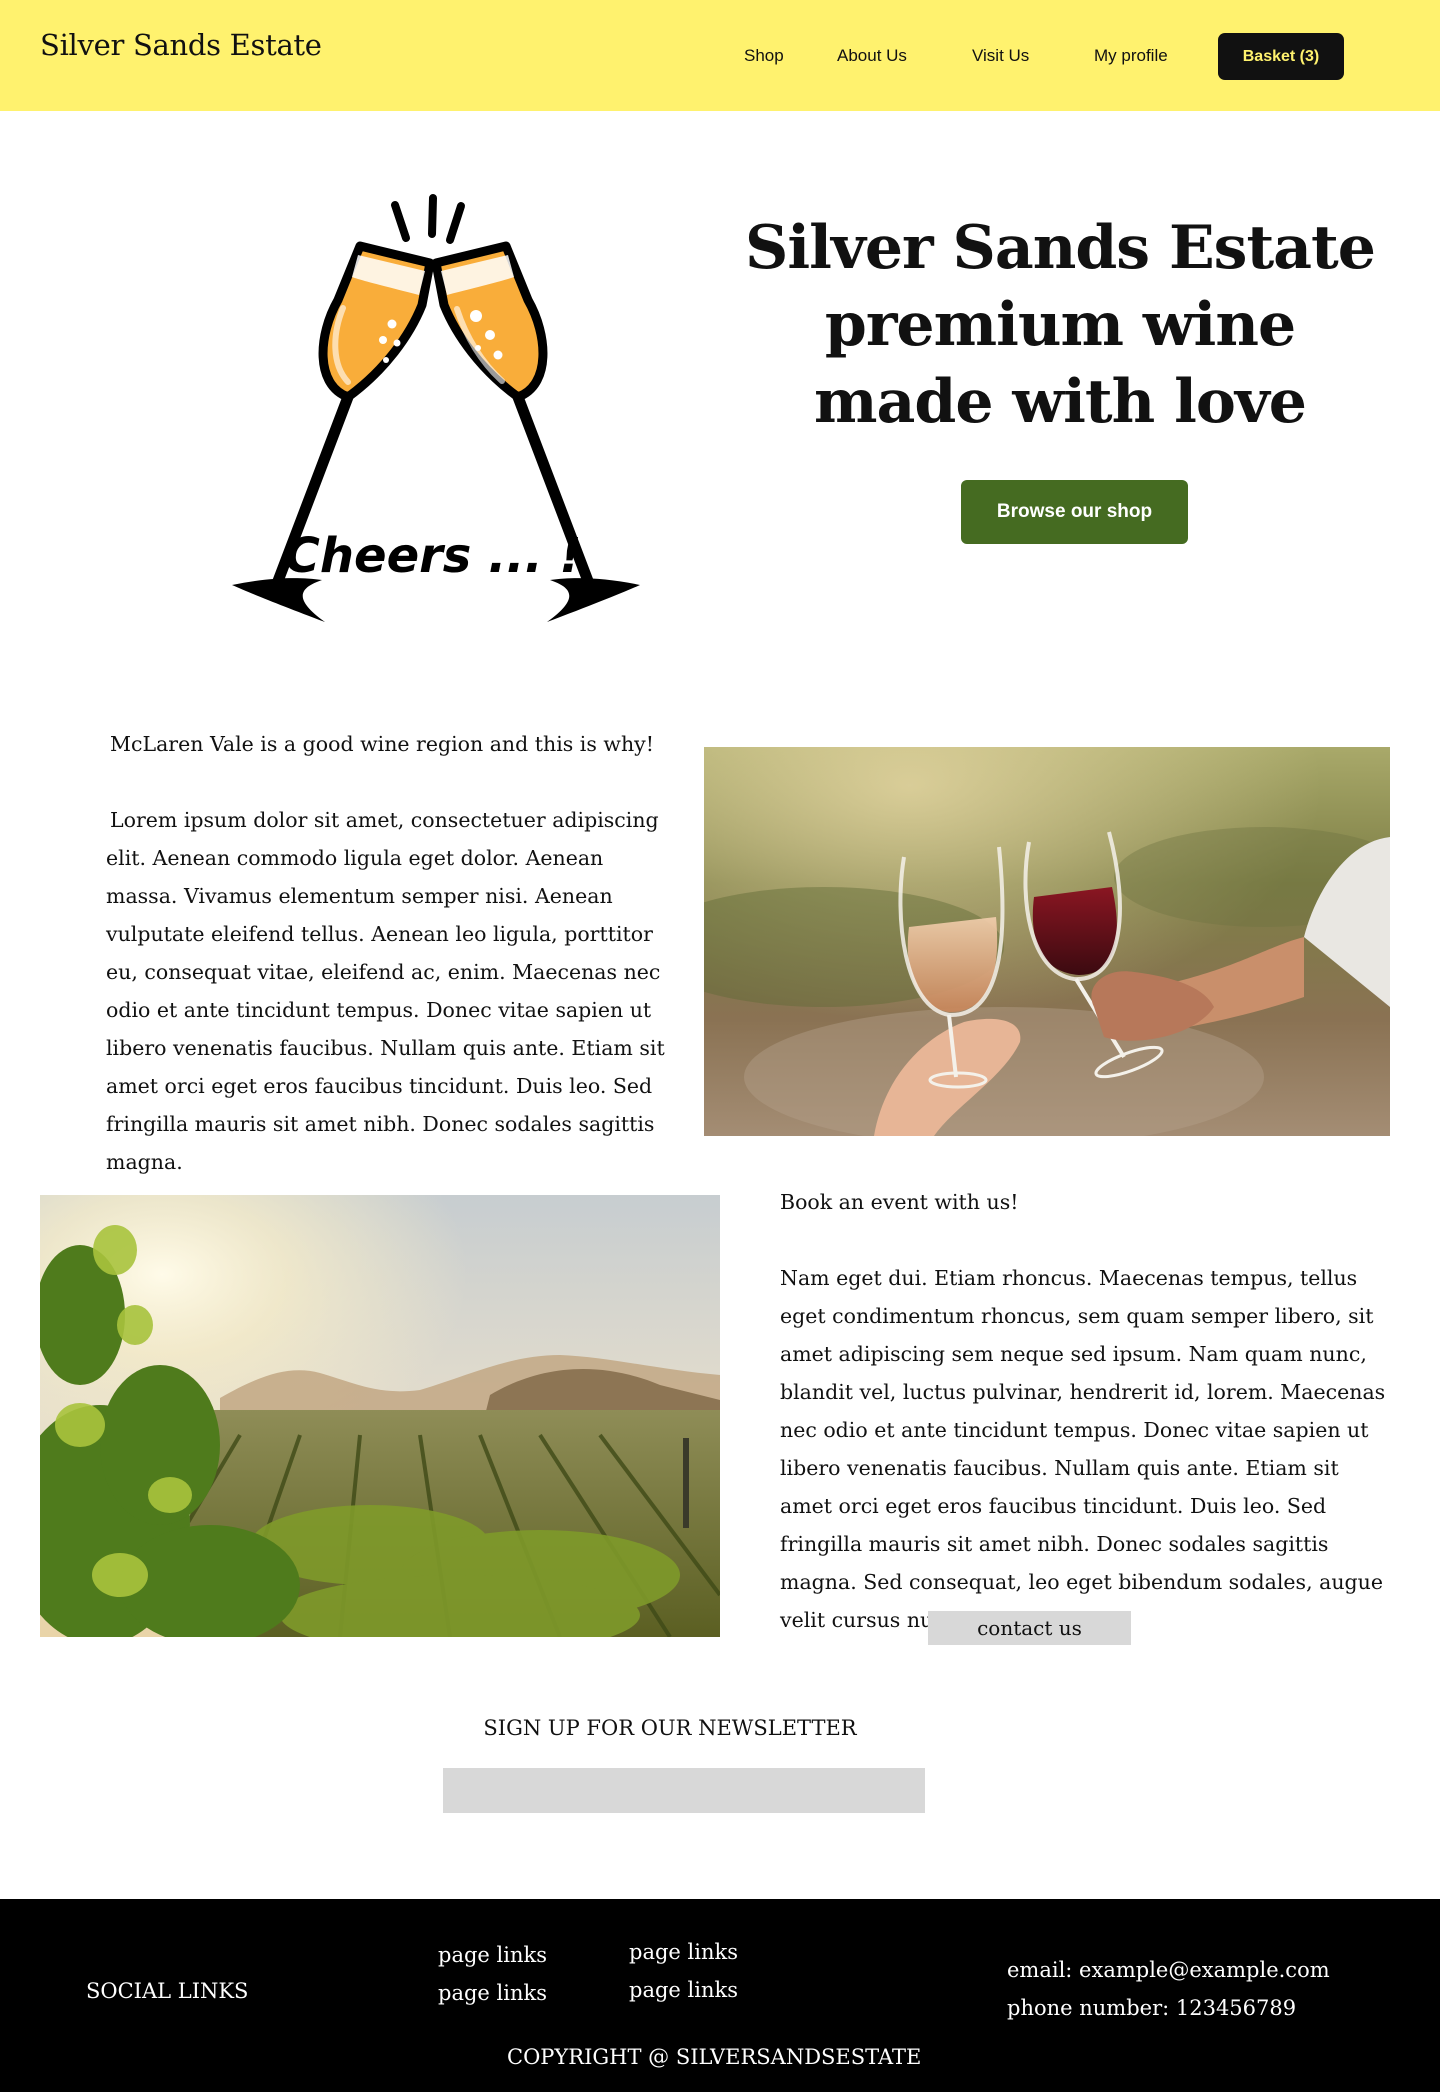 Image resolution: width=1440 pixels, height=2092 pixels. Describe the element at coordinates (492, 1993) in the screenshot. I see `footer-page-link-2: page links` at that location.